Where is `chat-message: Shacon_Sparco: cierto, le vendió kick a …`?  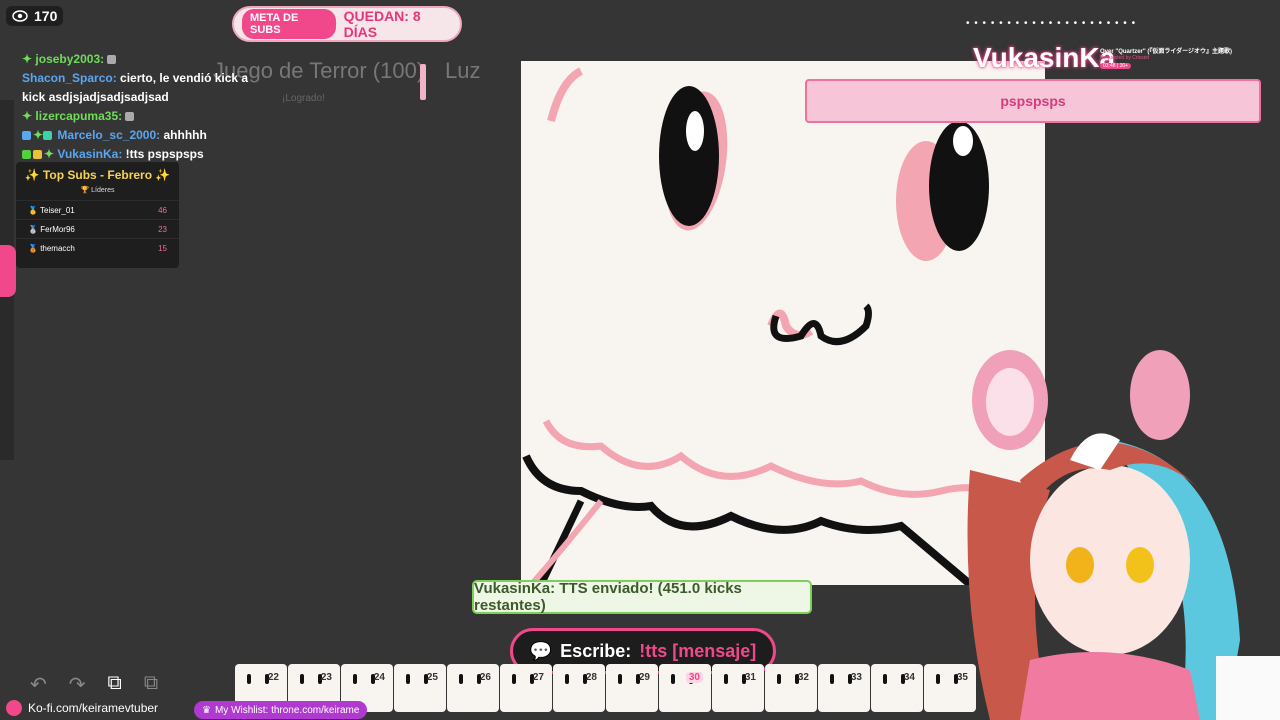 chat-message: Shacon_Sparco: cierto, le vendió kick a … is located at coordinates (147, 88).